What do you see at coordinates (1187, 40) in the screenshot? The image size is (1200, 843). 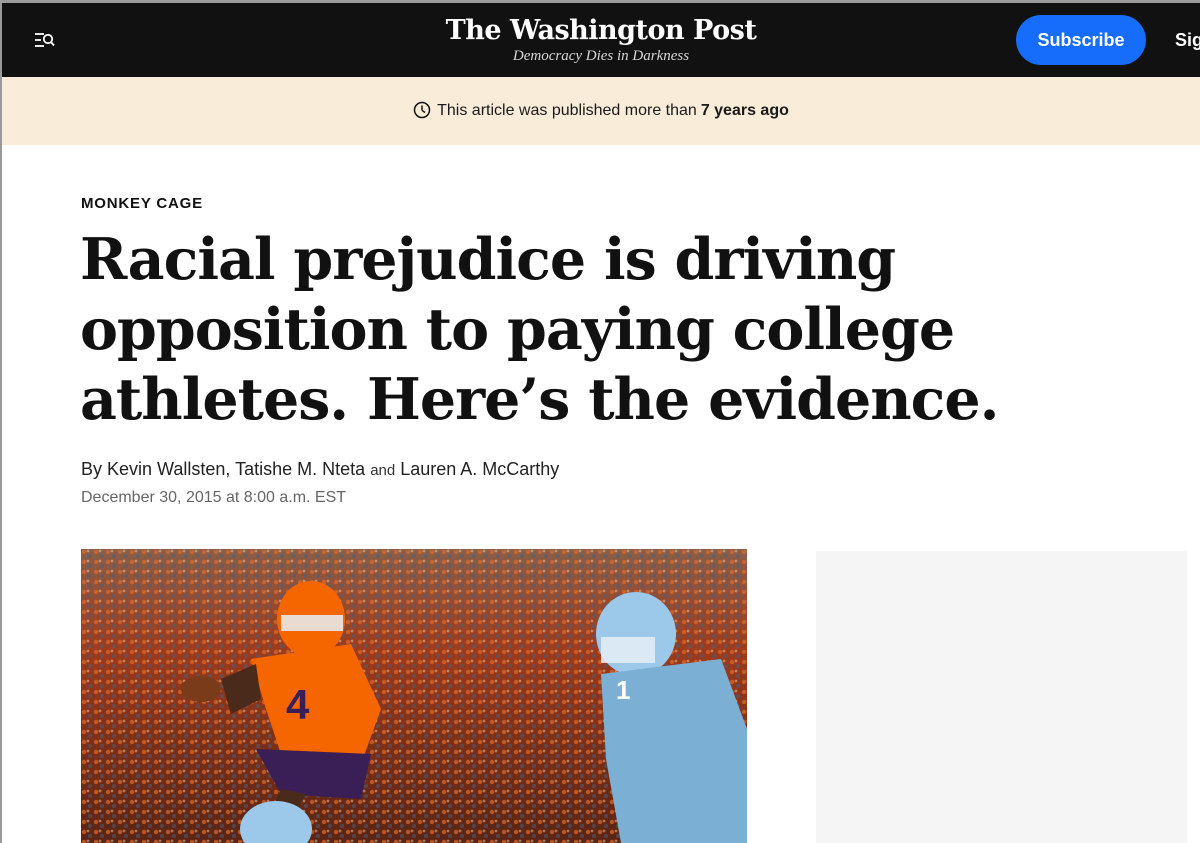 I see `sign-in-link: Sig` at bounding box center [1187, 40].